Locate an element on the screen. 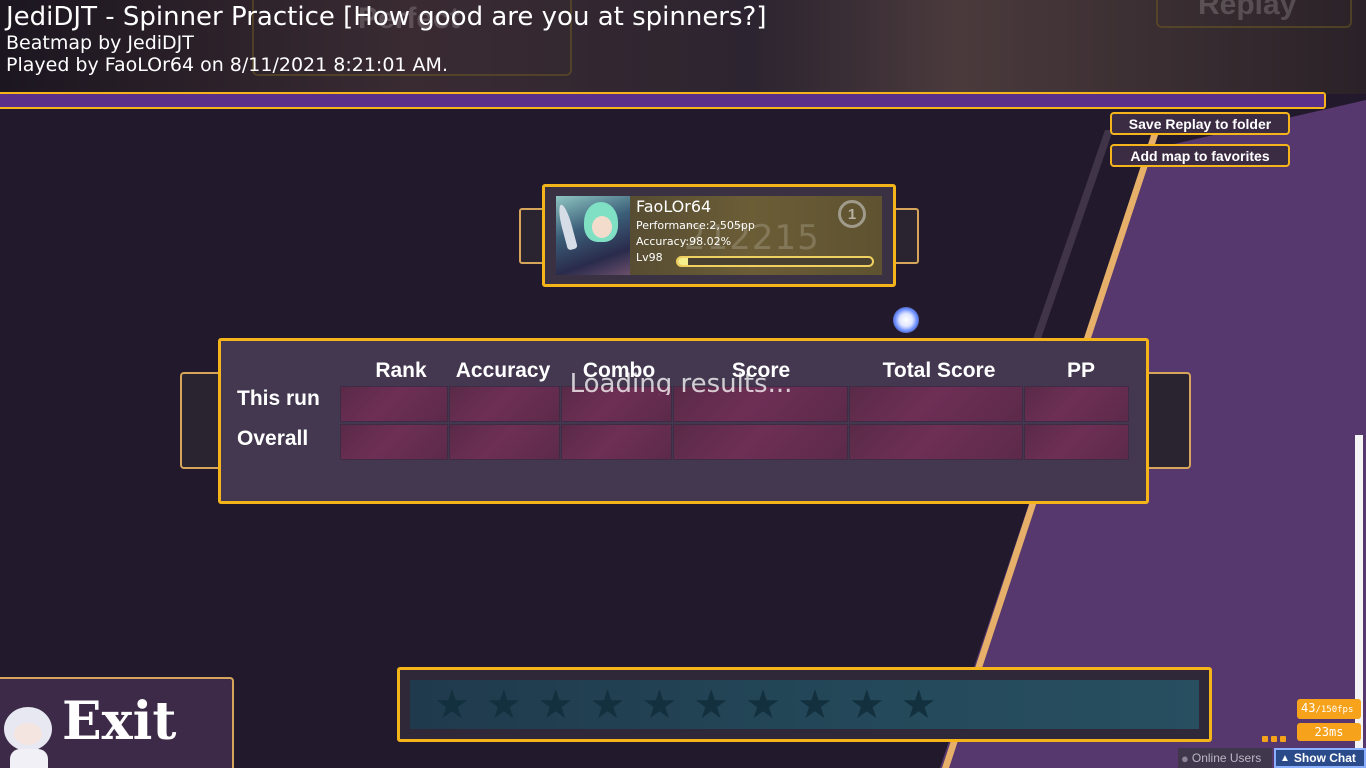 Image resolution: width=1366 pixels, height=768 pixels. exit-label: Exit is located at coordinates (119, 721).